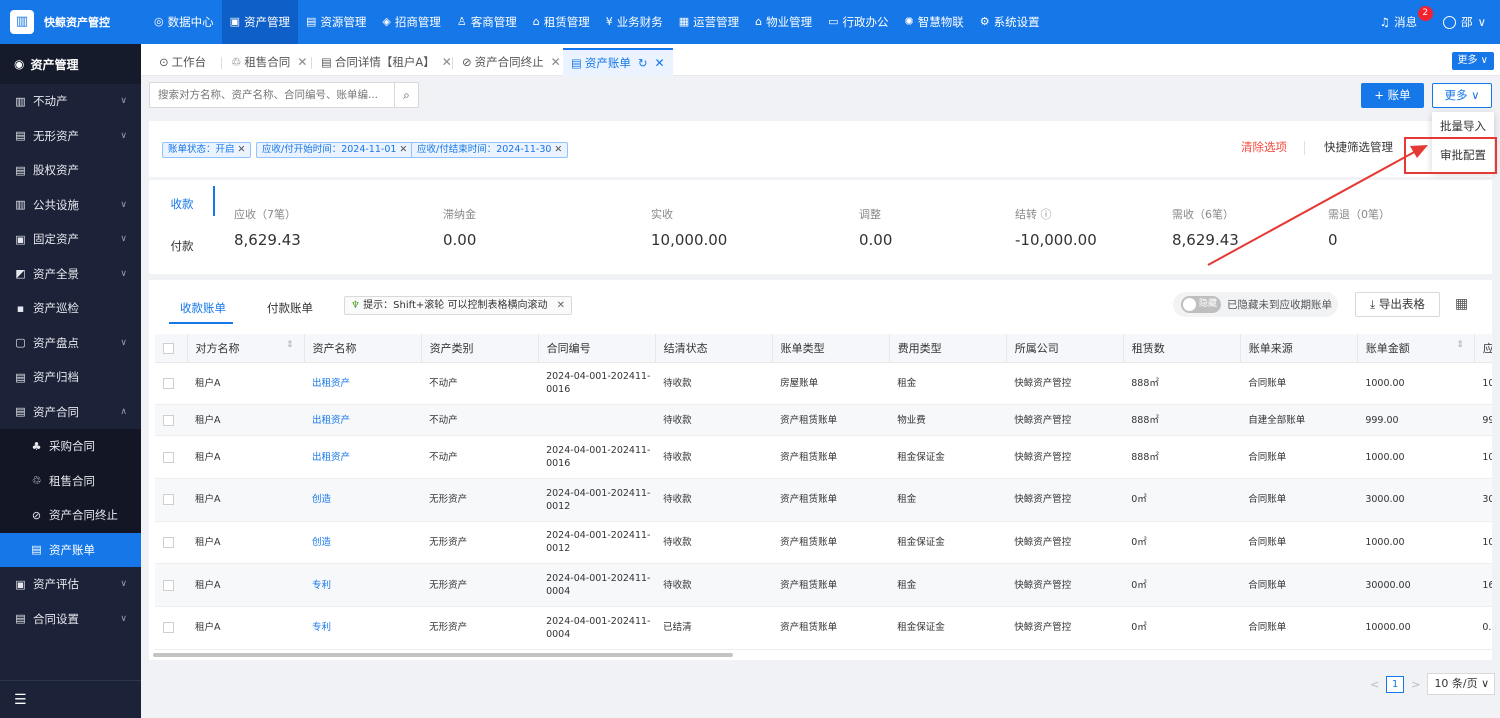  Describe the element at coordinates (336, 22) in the screenshot. I see `nav-item-resource-management: ▤ 资源管理` at that location.